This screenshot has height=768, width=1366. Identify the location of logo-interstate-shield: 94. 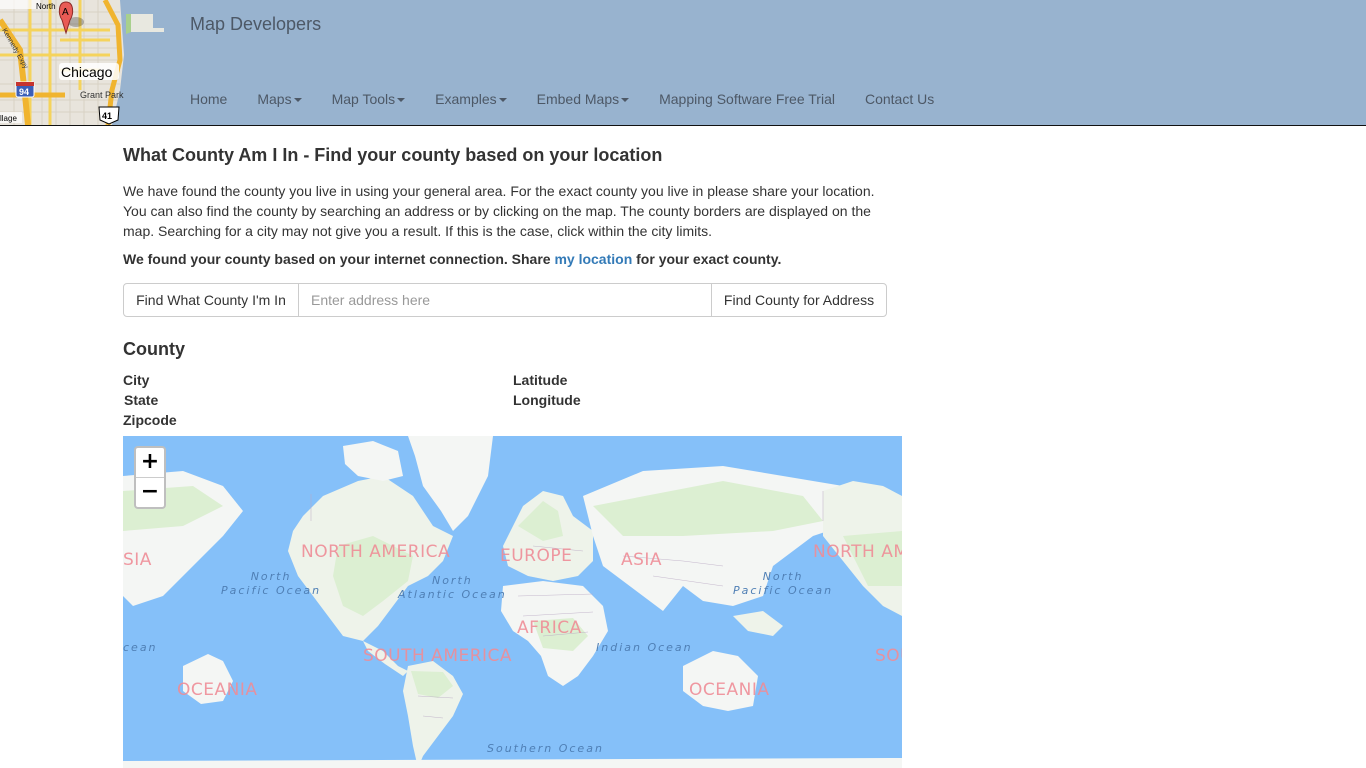
(24, 92).